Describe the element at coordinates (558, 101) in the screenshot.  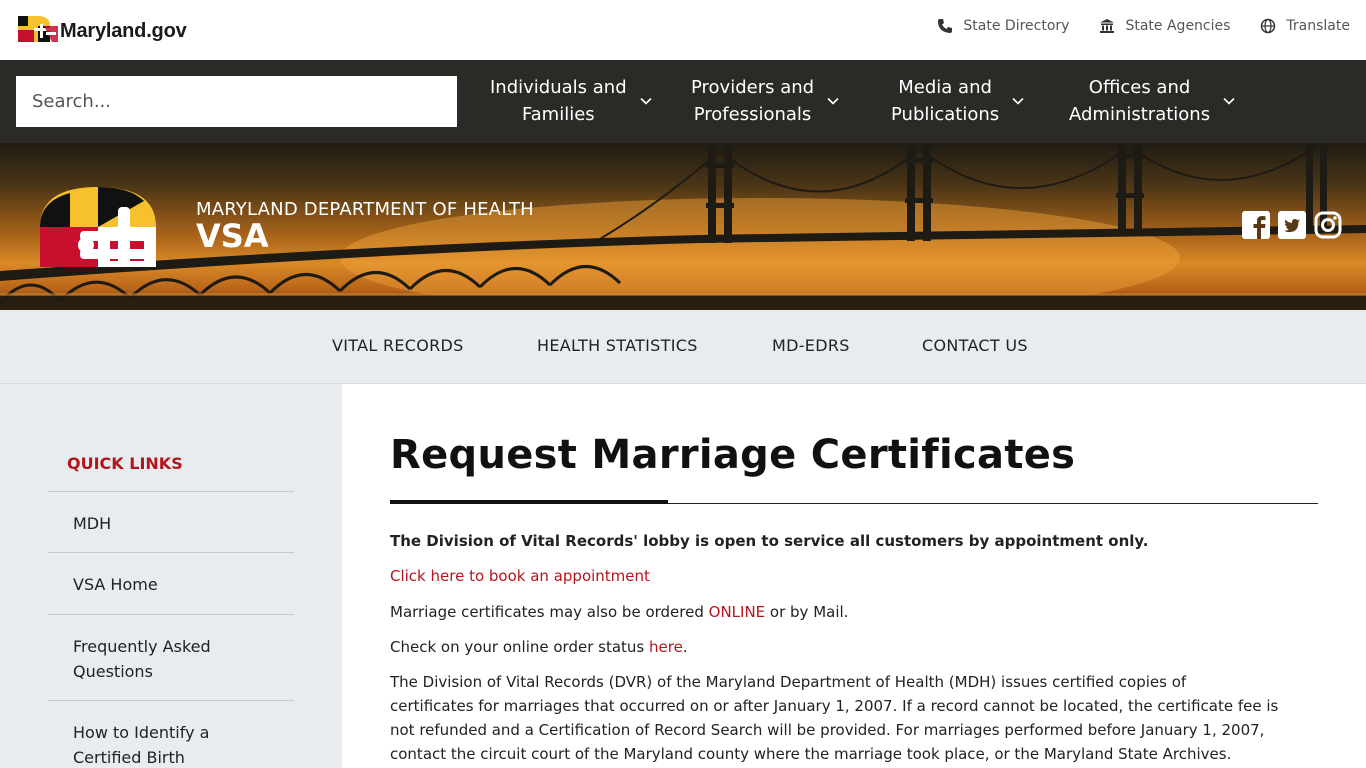
I see `nav-individuals-families-label: Individuals and Families` at that location.